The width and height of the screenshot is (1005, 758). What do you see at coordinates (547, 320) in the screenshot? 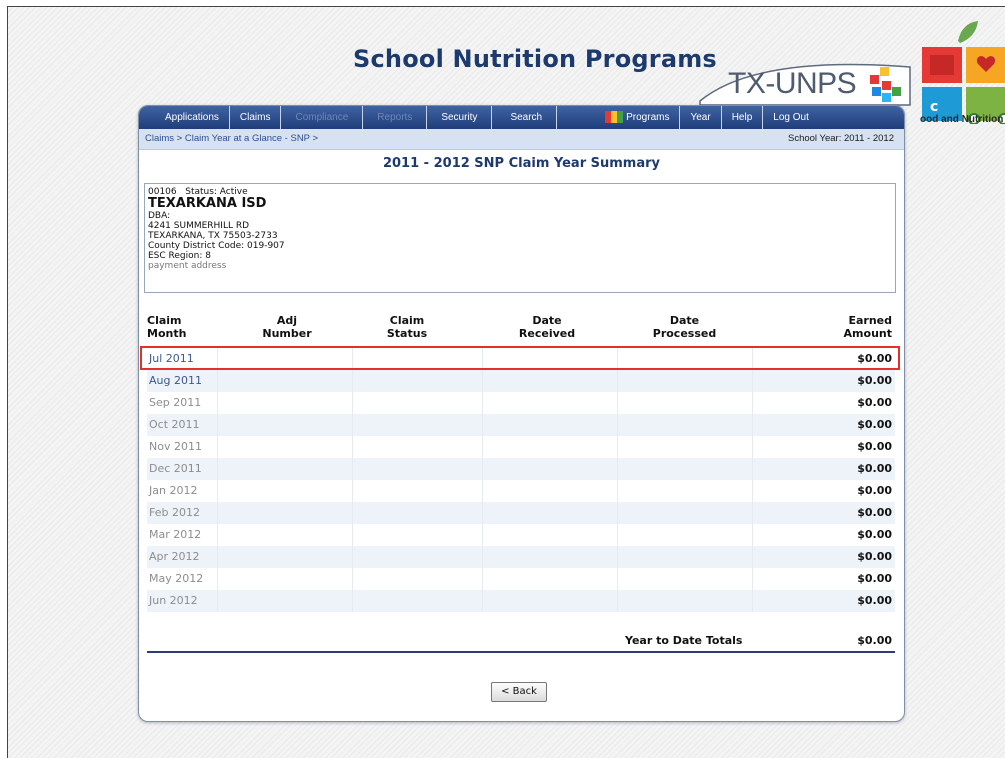
I see `header-date-received-line1: Date` at bounding box center [547, 320].